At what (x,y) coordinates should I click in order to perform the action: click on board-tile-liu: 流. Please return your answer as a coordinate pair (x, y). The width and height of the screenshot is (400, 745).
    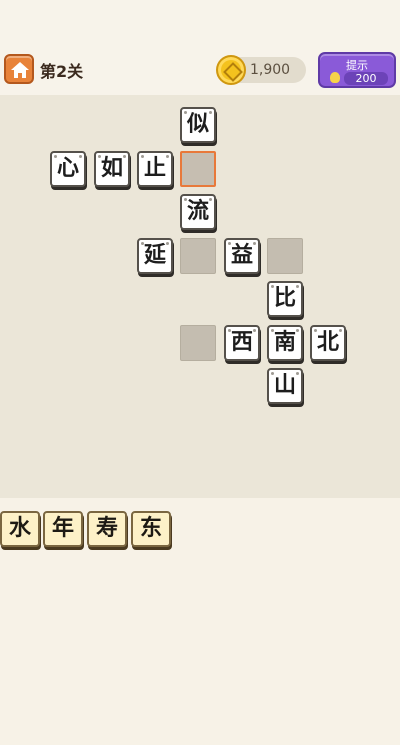
    Looking at the image, I should click on (198, 212).